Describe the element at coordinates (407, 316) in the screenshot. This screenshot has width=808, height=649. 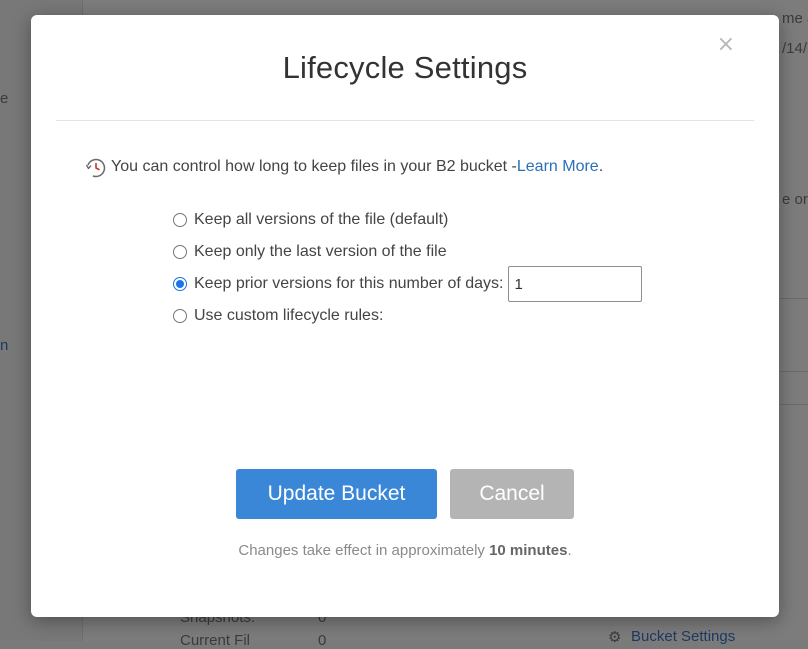
I see `option-custom-rules: Use custom lifecycle rules:` at that location.